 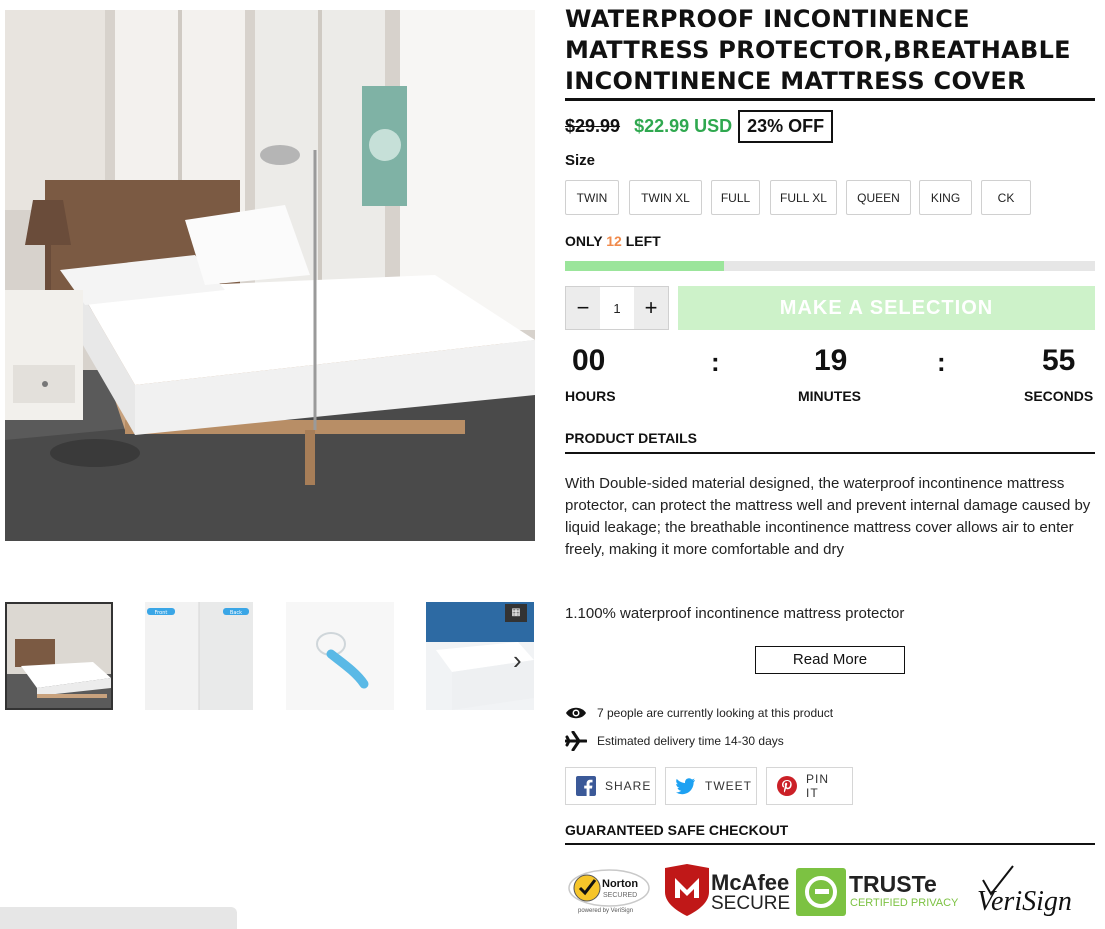 I want to click on mcafee-sub-label: SECURE, so click(x=750, y=903).